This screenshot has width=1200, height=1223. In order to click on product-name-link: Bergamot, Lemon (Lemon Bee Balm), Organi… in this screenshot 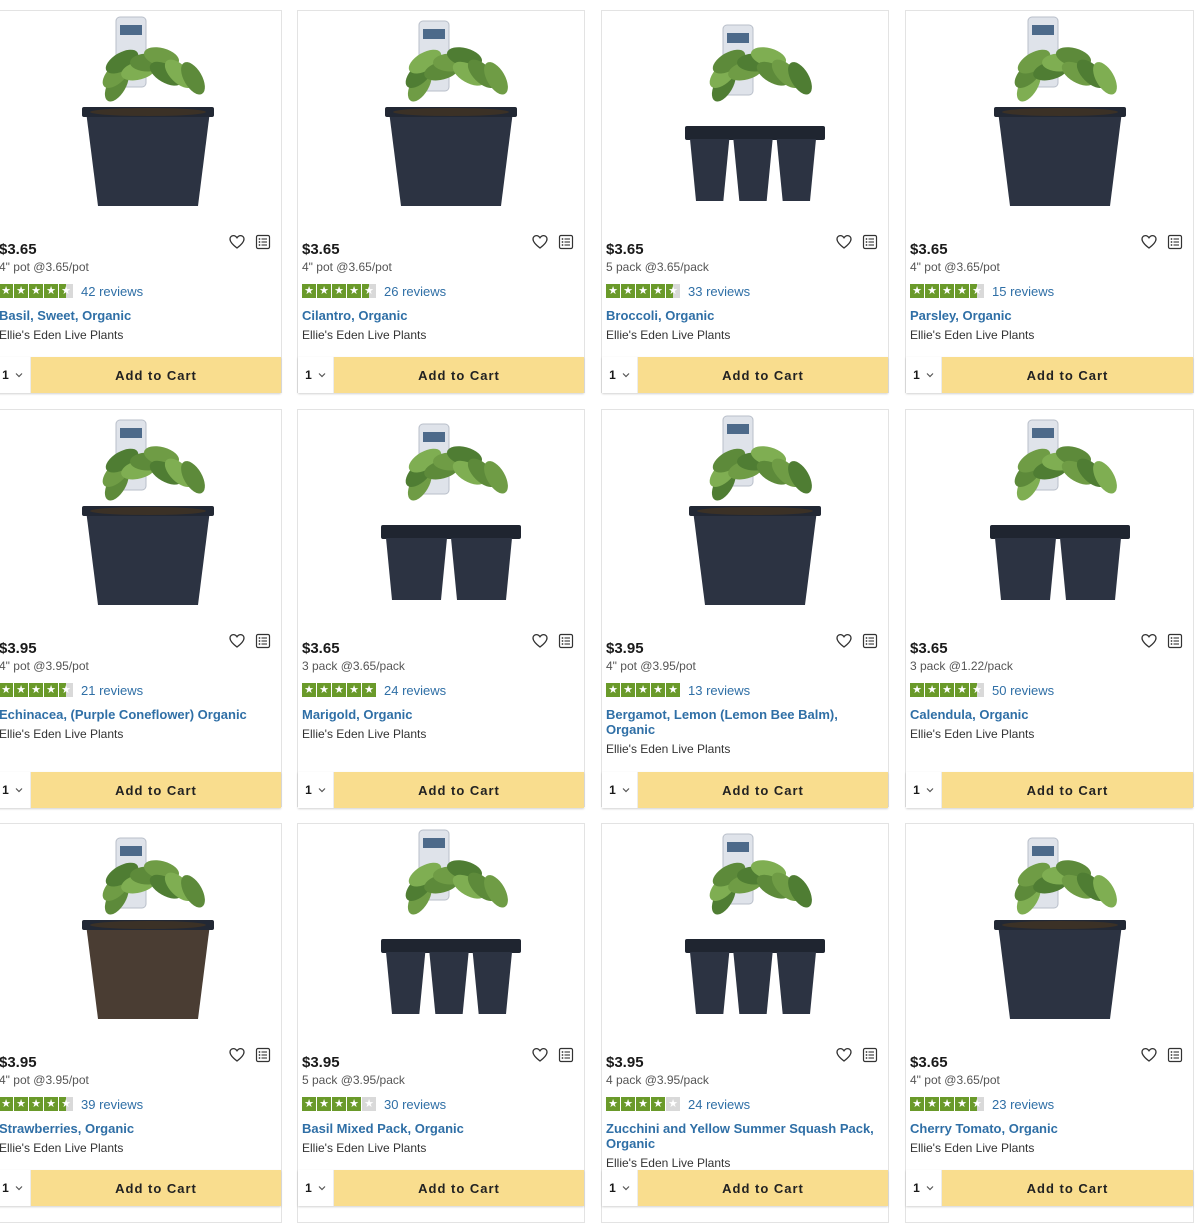, I will do `click(742, 722)`.